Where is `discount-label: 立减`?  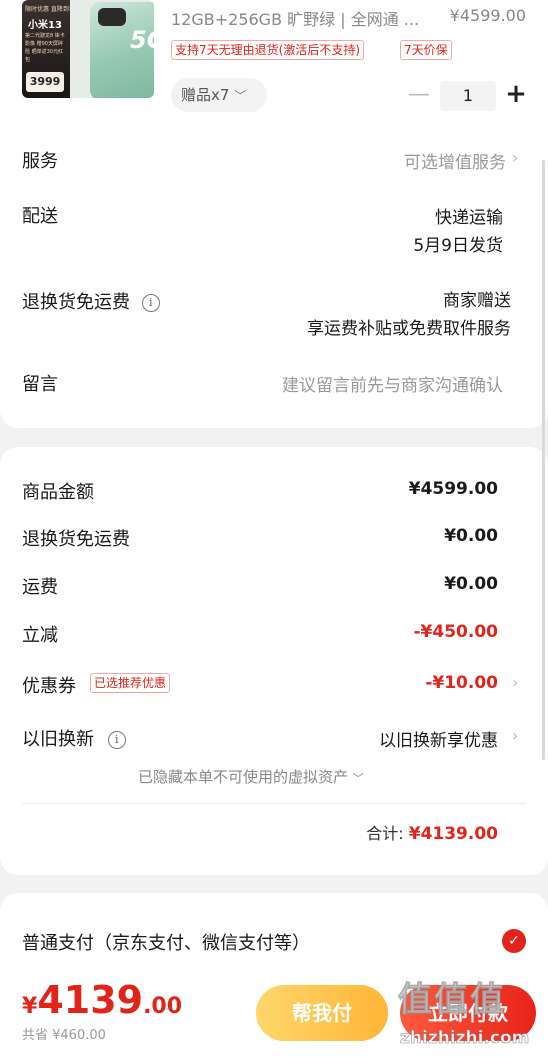 discount-label: 立减 is located at coordinates (40, 635).